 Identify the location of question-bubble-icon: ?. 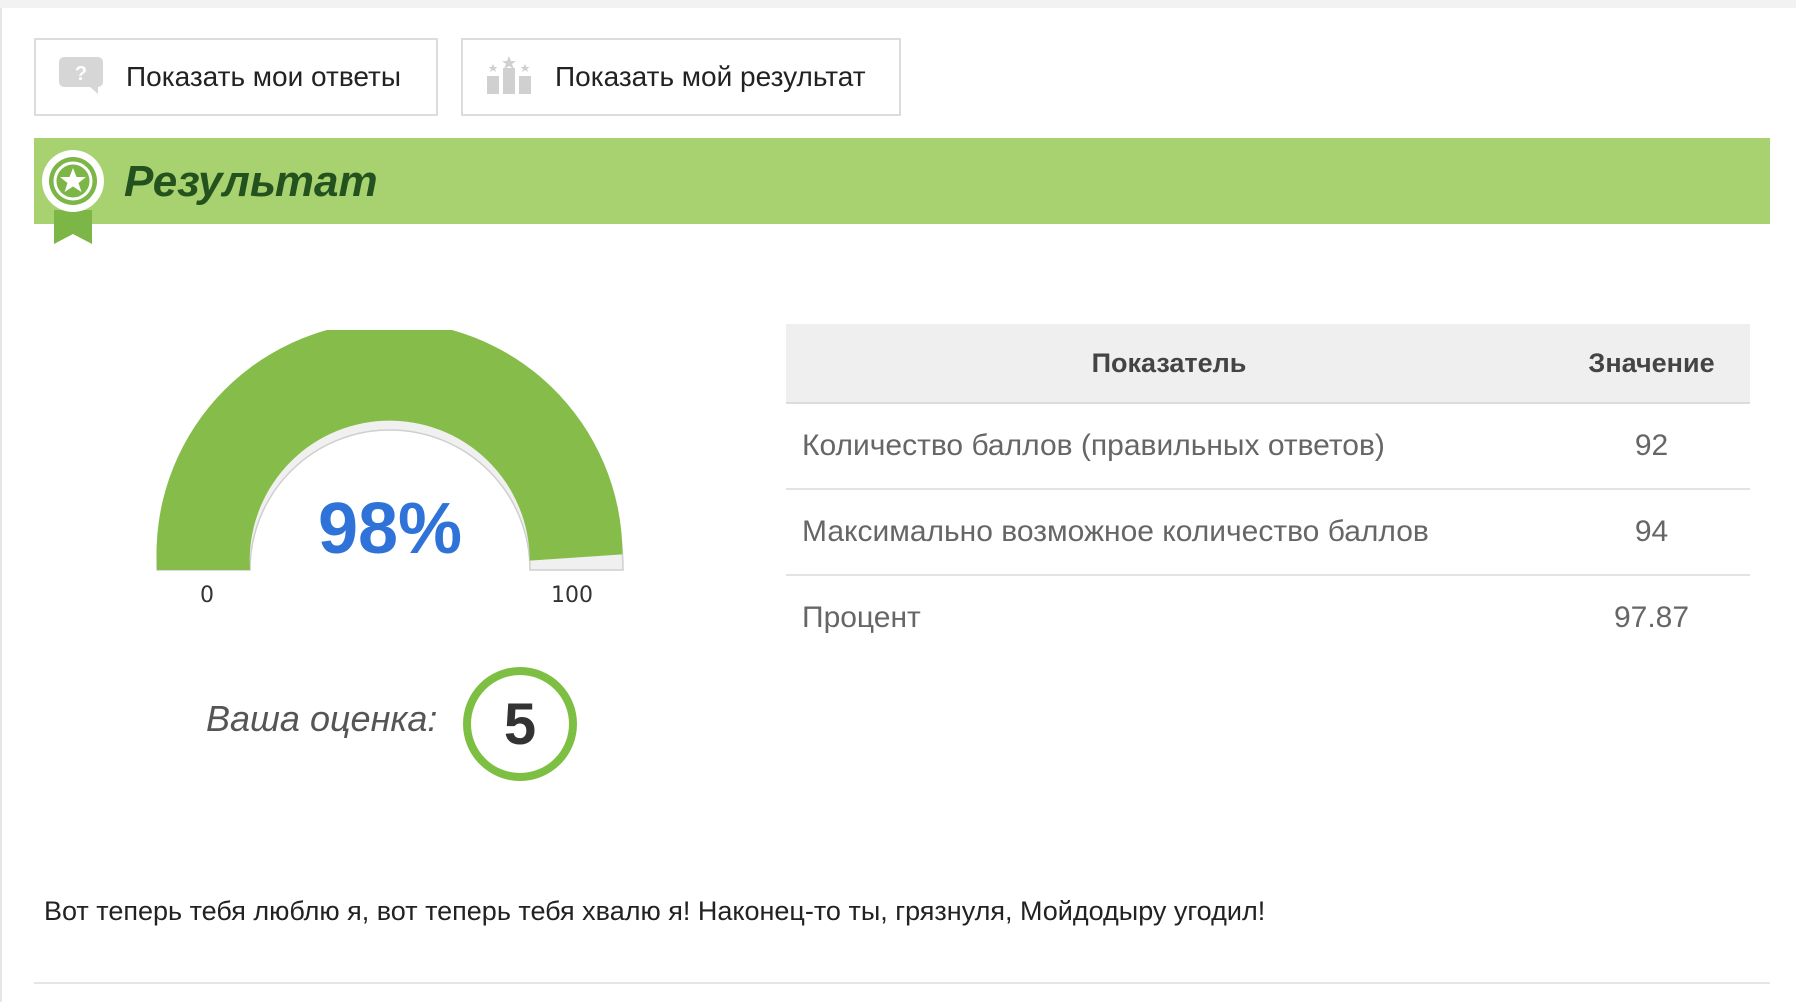
(81, 77).